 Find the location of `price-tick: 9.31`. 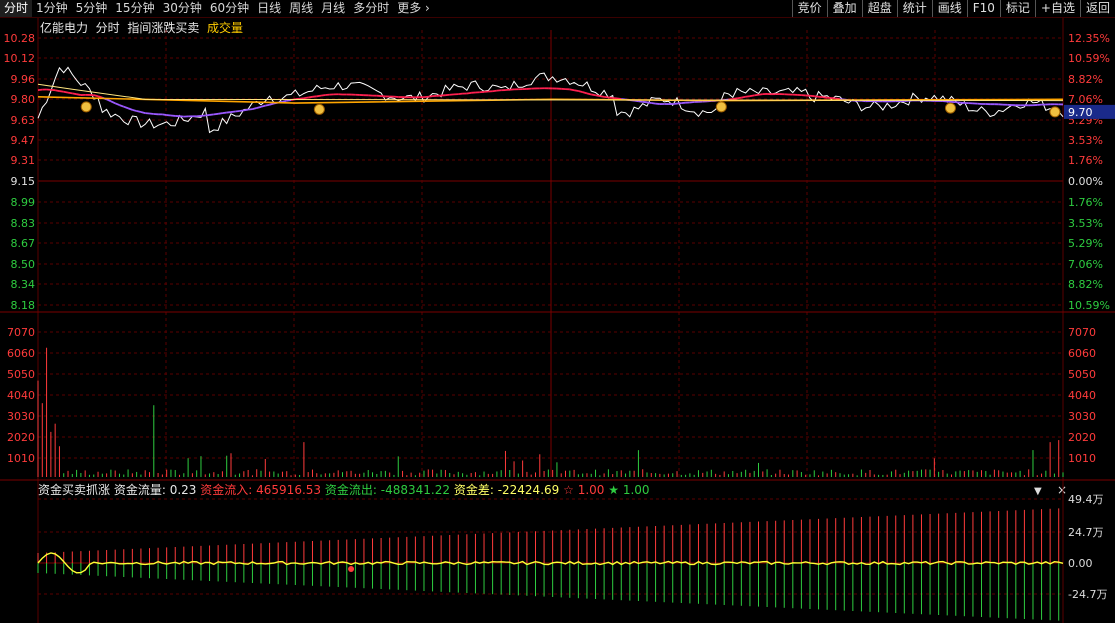

price-tick: 9.31 is located at coordinates (23, 160).